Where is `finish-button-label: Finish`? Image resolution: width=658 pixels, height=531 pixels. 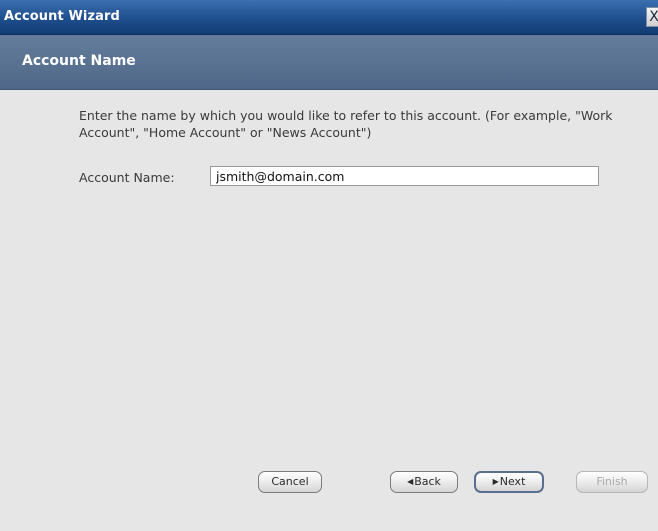
finish-button-label: Finish is located at coordinates (612, 481).